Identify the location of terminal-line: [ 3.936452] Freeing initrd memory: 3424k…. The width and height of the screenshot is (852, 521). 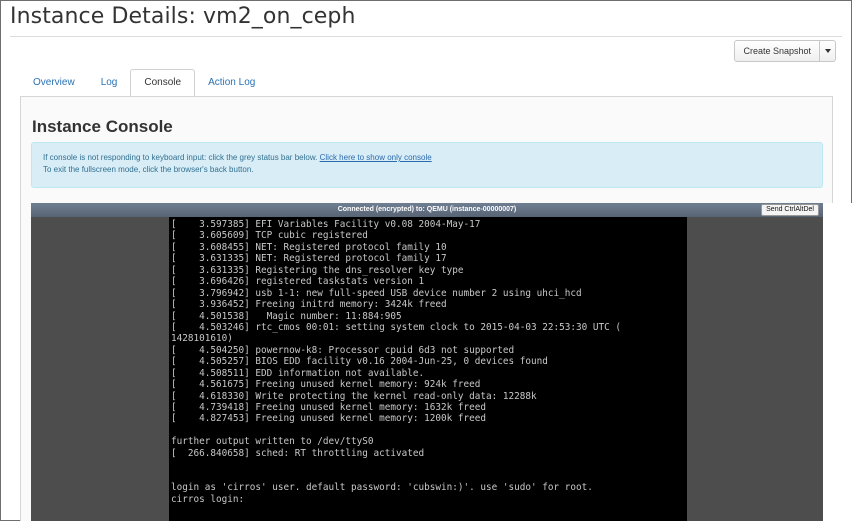
(309, 305).